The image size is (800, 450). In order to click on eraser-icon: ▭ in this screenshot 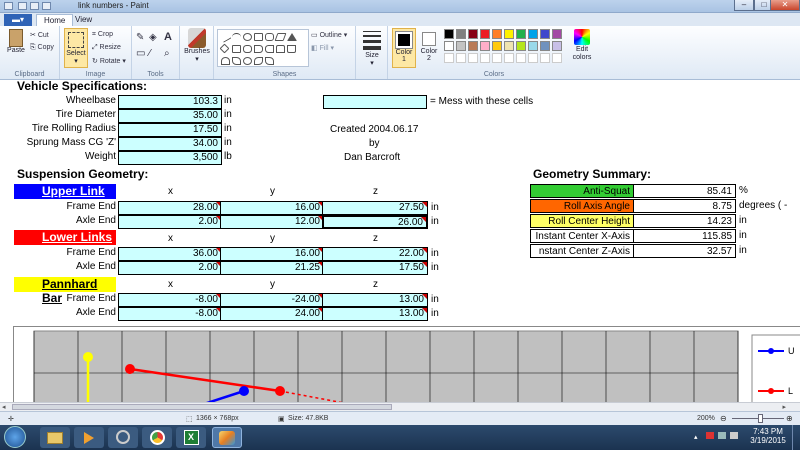, I will do `click(140, 53)`.